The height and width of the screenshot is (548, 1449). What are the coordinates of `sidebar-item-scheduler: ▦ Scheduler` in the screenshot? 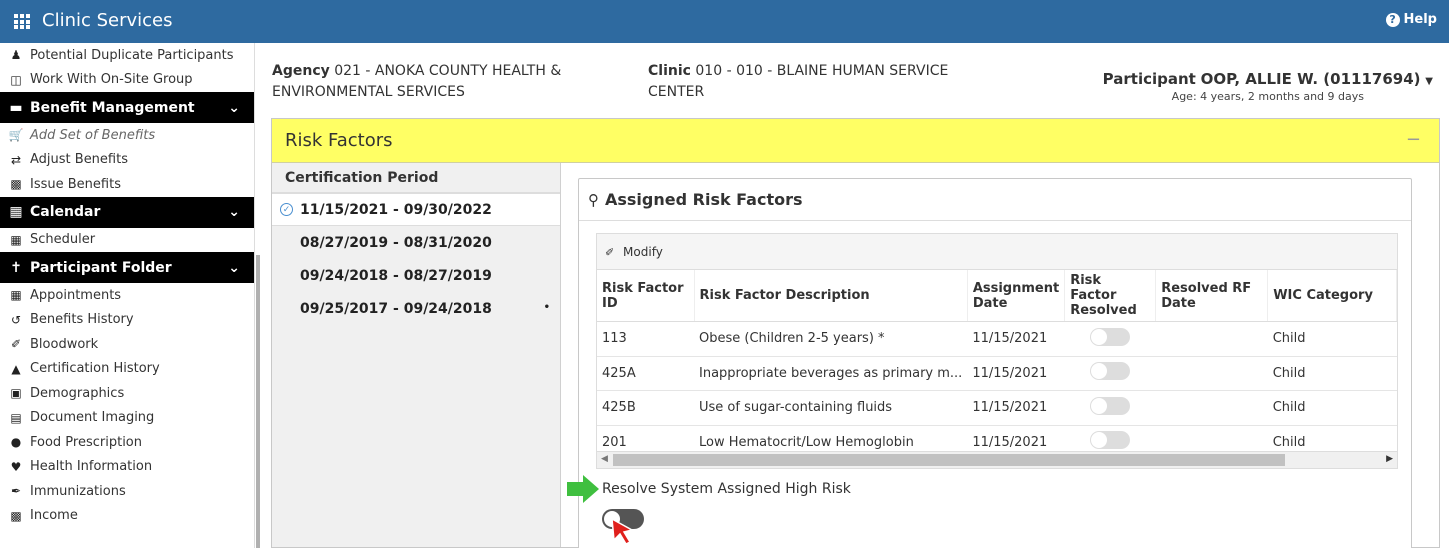 It's located at (127, 240).